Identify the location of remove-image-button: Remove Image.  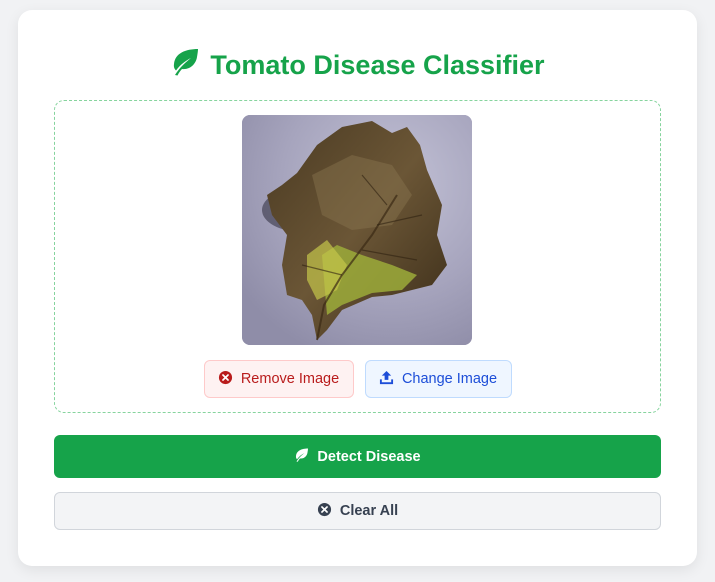
(278, 379).